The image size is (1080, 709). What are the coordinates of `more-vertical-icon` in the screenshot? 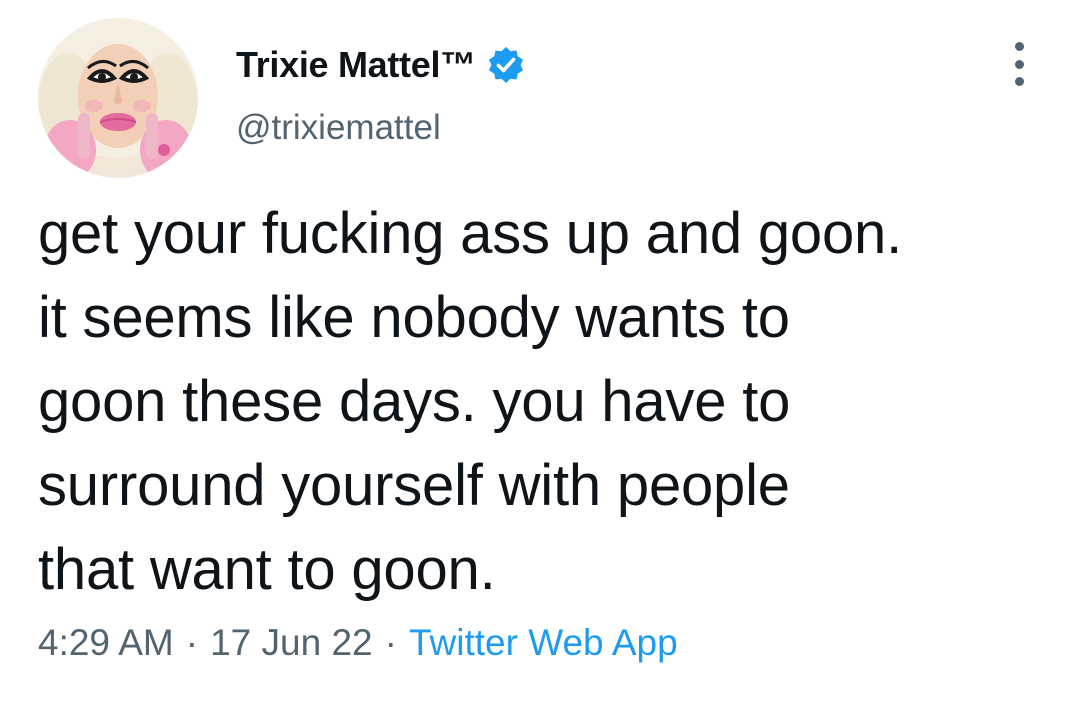 It's located at (1019, 64).